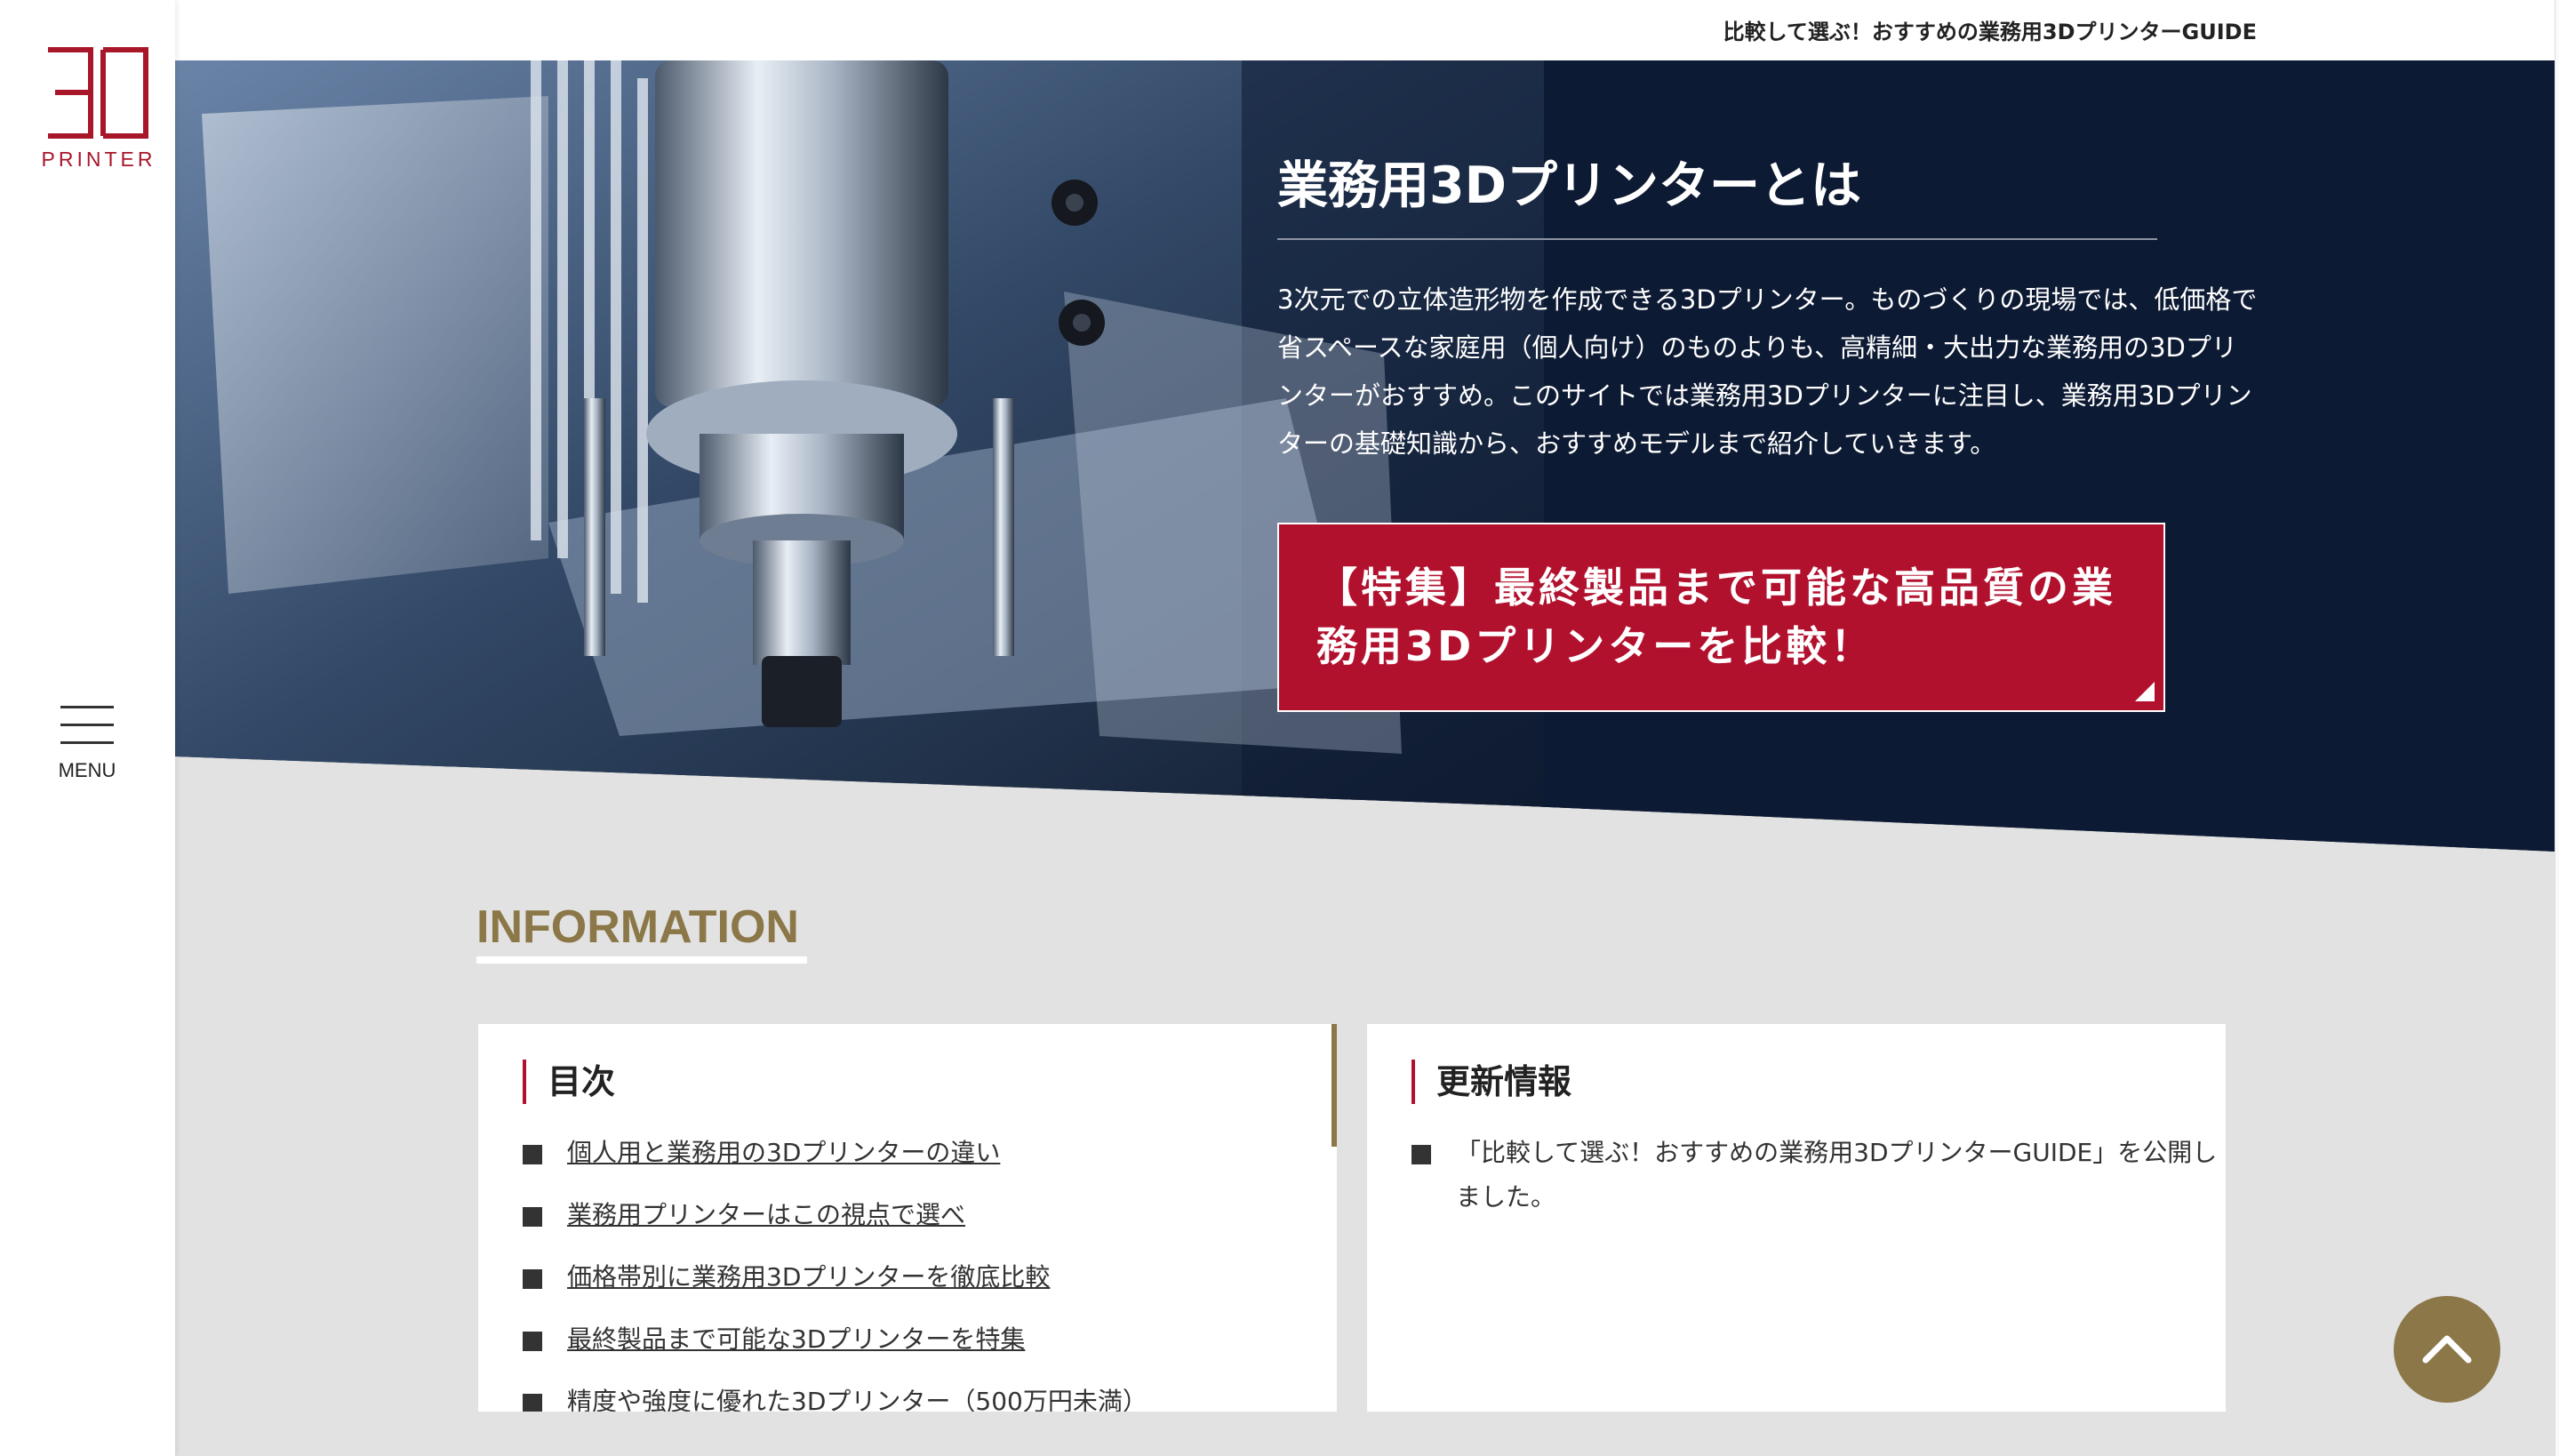  What do you see at coordinates (1990, 29) in the screenshot?
I see `site-title: 比較して選ぶ！おすすめの業務用3DプリンターGUIDE` at bounding box center [1990, 29].